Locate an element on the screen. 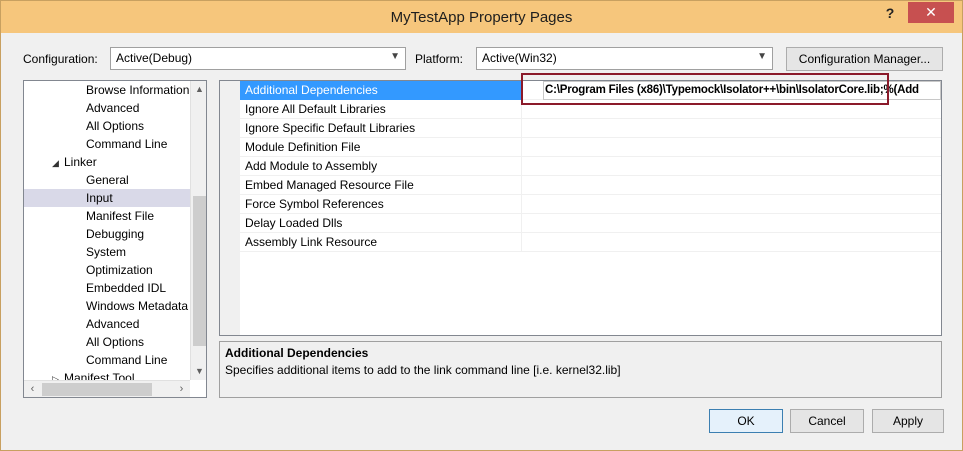 Image resolution: width=963 pixels, height=451 pixels. help-button: ? is located at coordinates (890, 15).